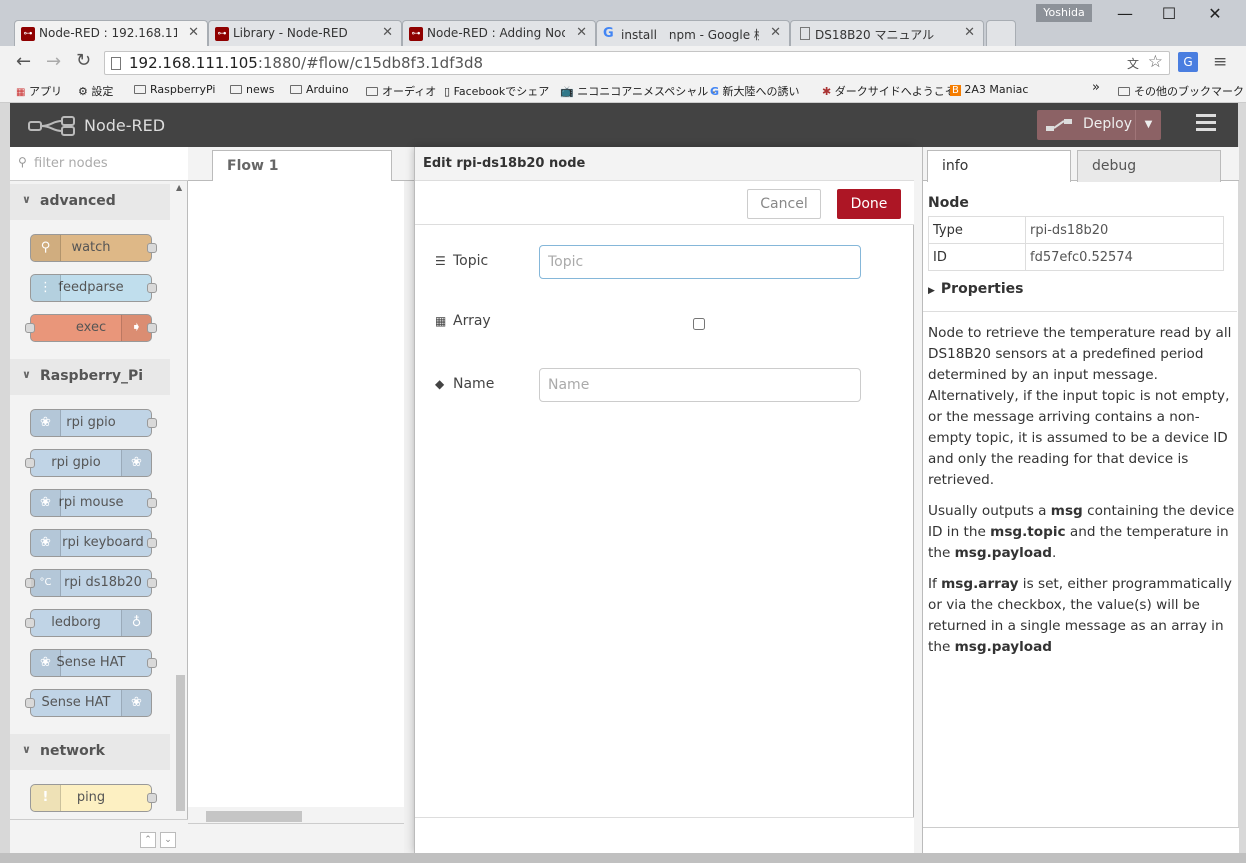 The width and height of the screenshot is (1246, 863). I want to click on palette-node-exec: exec ➧, so click(91, 328).